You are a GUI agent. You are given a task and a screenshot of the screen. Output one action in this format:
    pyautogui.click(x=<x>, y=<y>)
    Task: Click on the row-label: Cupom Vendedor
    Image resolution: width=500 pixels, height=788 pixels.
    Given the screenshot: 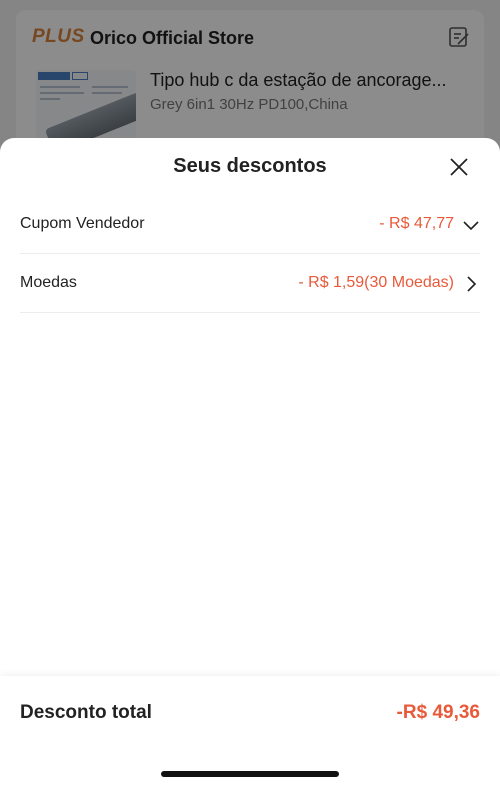 What is the action you would take?
    pyautogui.click(x=82, y=223)
    